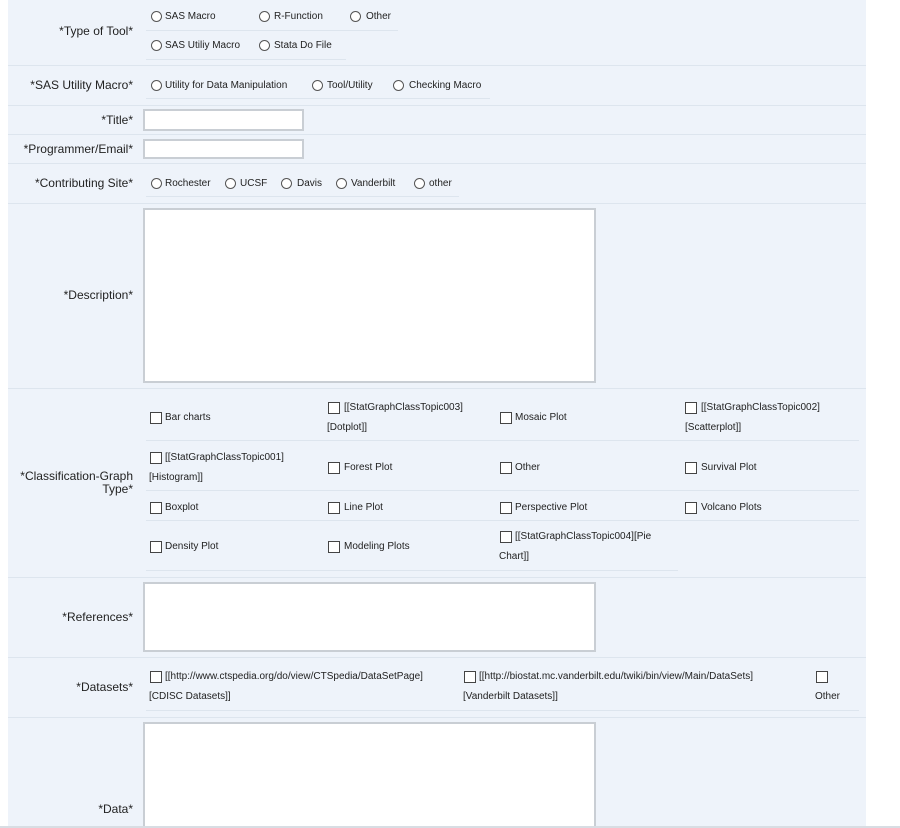 The width and height of the screenshot is (900, 828). I want to click on radio-utility-data-manipulation, so click(156, 85).